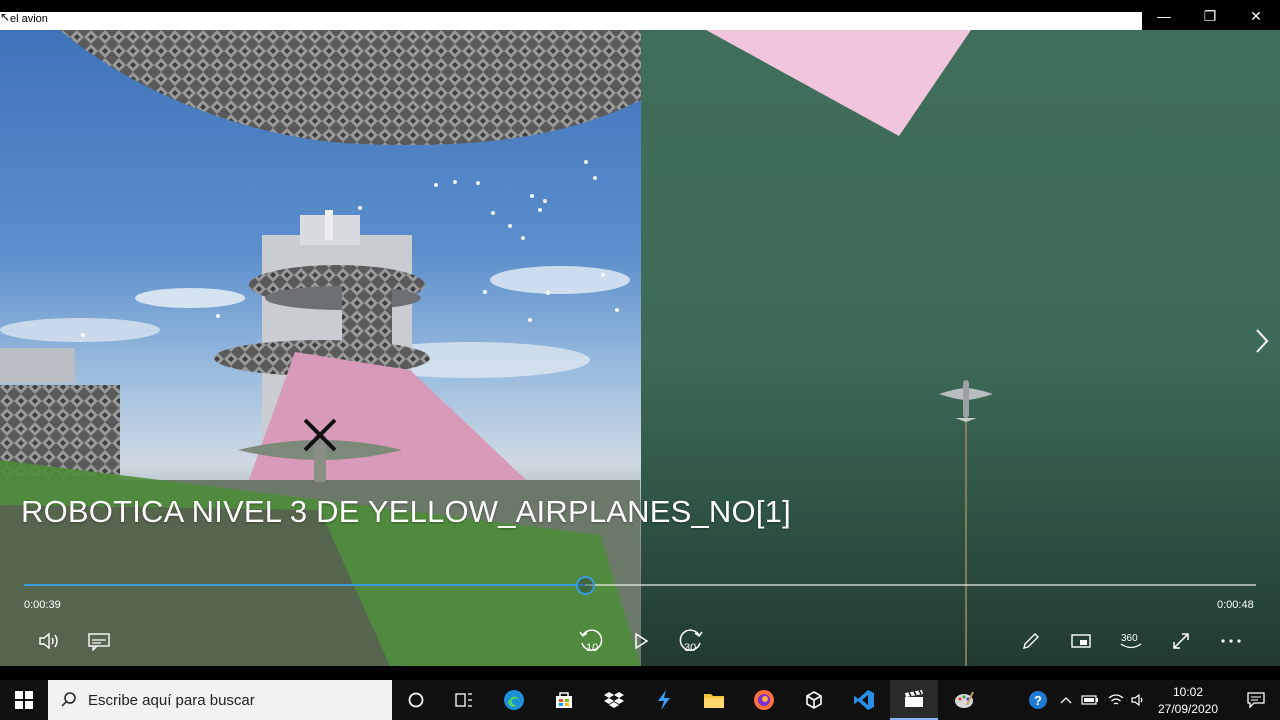 The image size is (1280, 720). I want to click on lightning-bolt-icon, so click(664, 700).